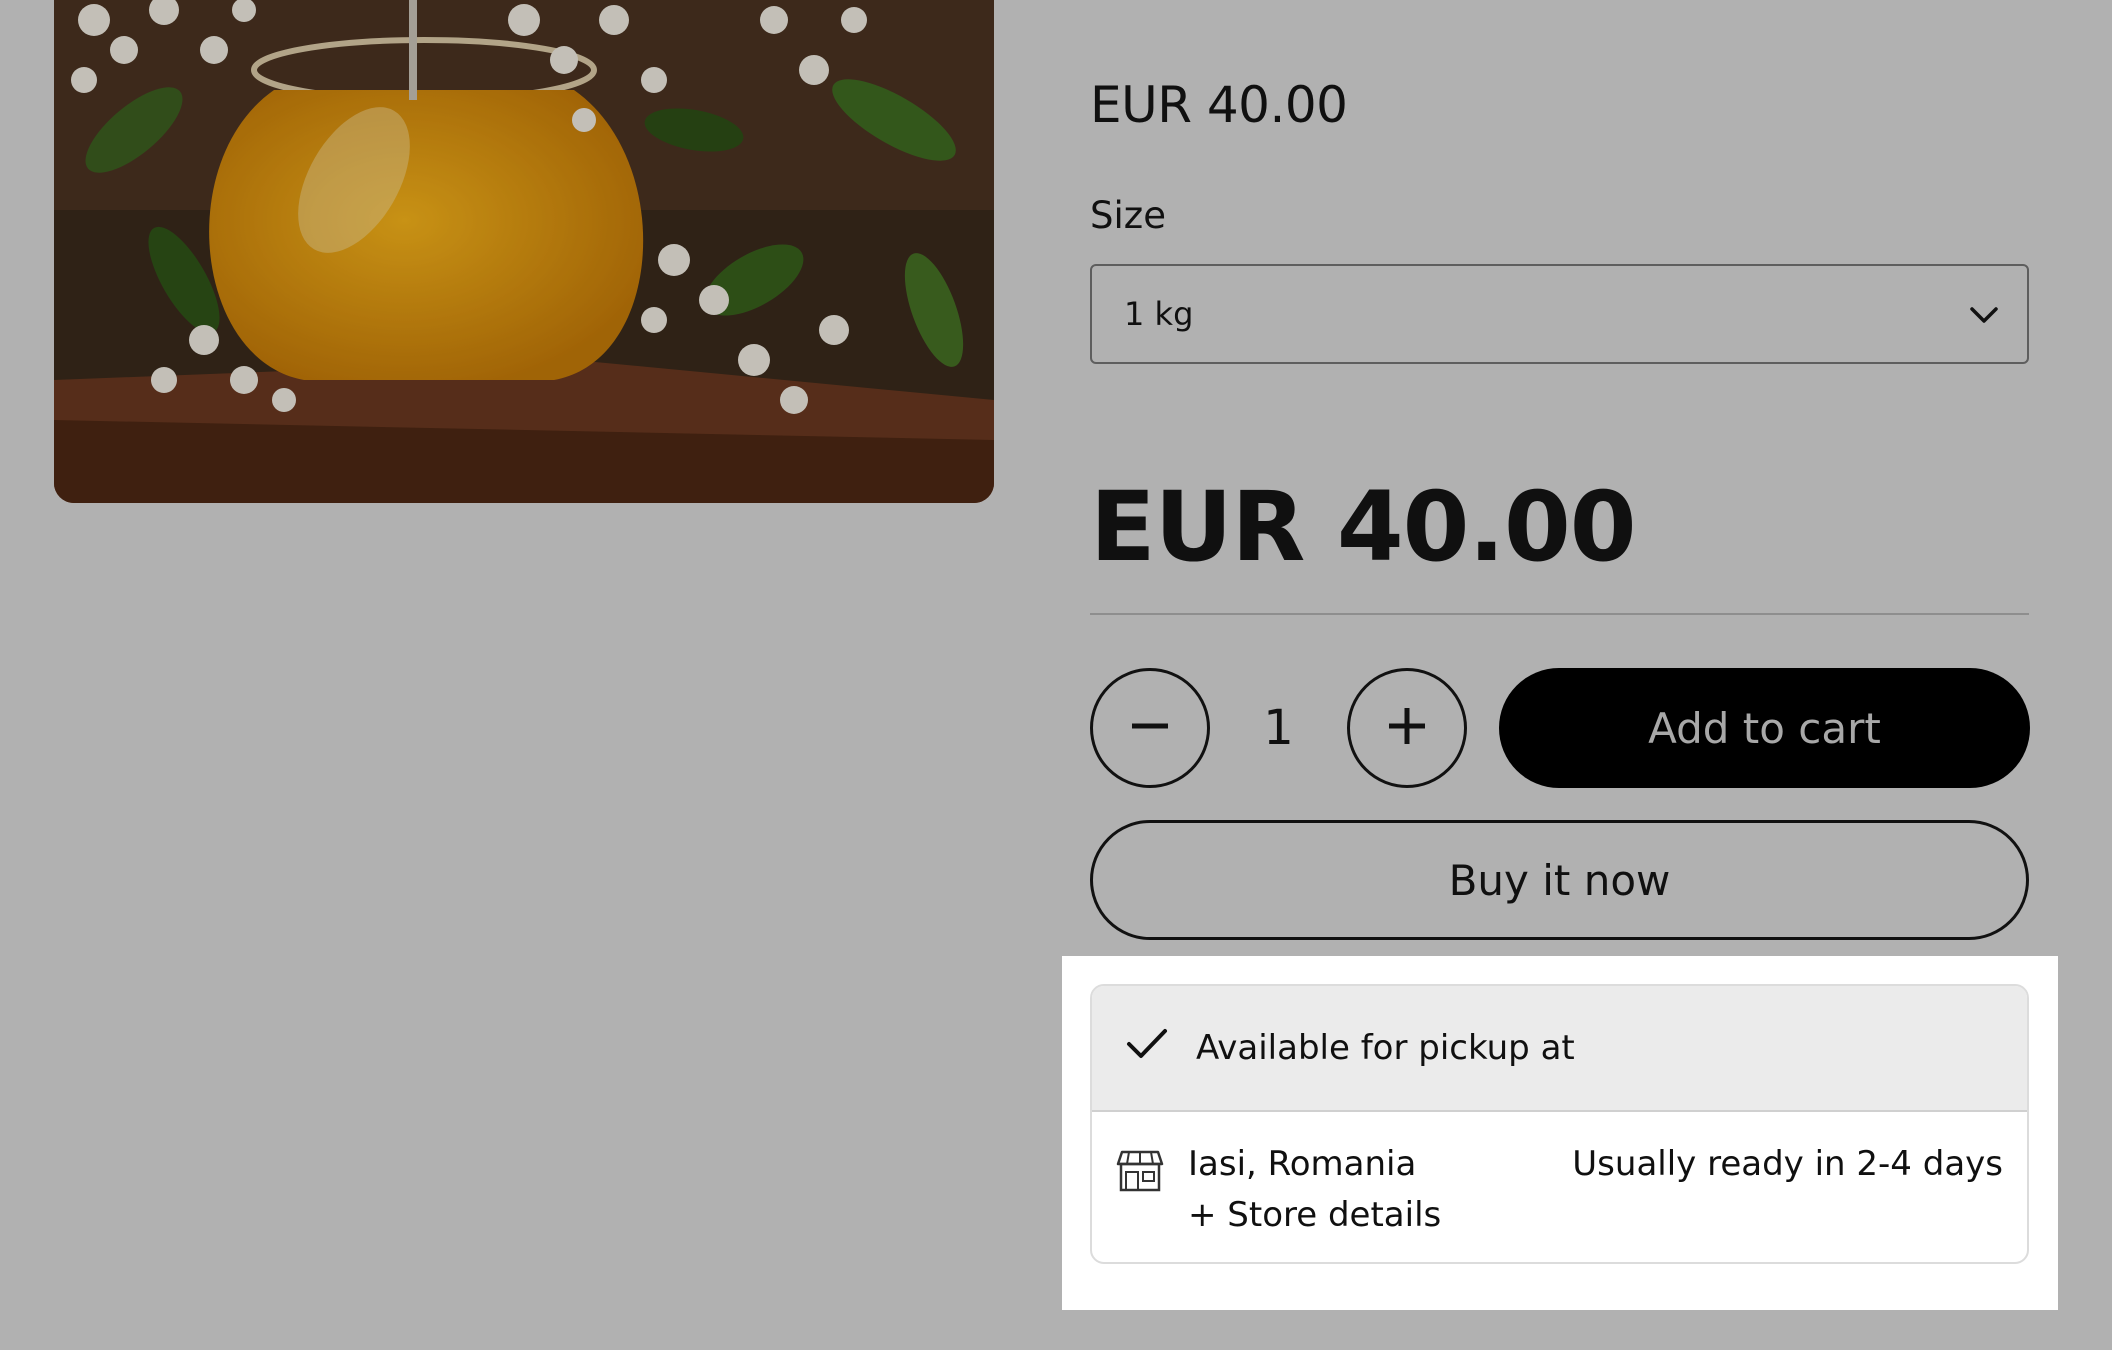  I want to click on pickup-ready-time: Usually ready in 2-4 days, so click(1787, 1164).